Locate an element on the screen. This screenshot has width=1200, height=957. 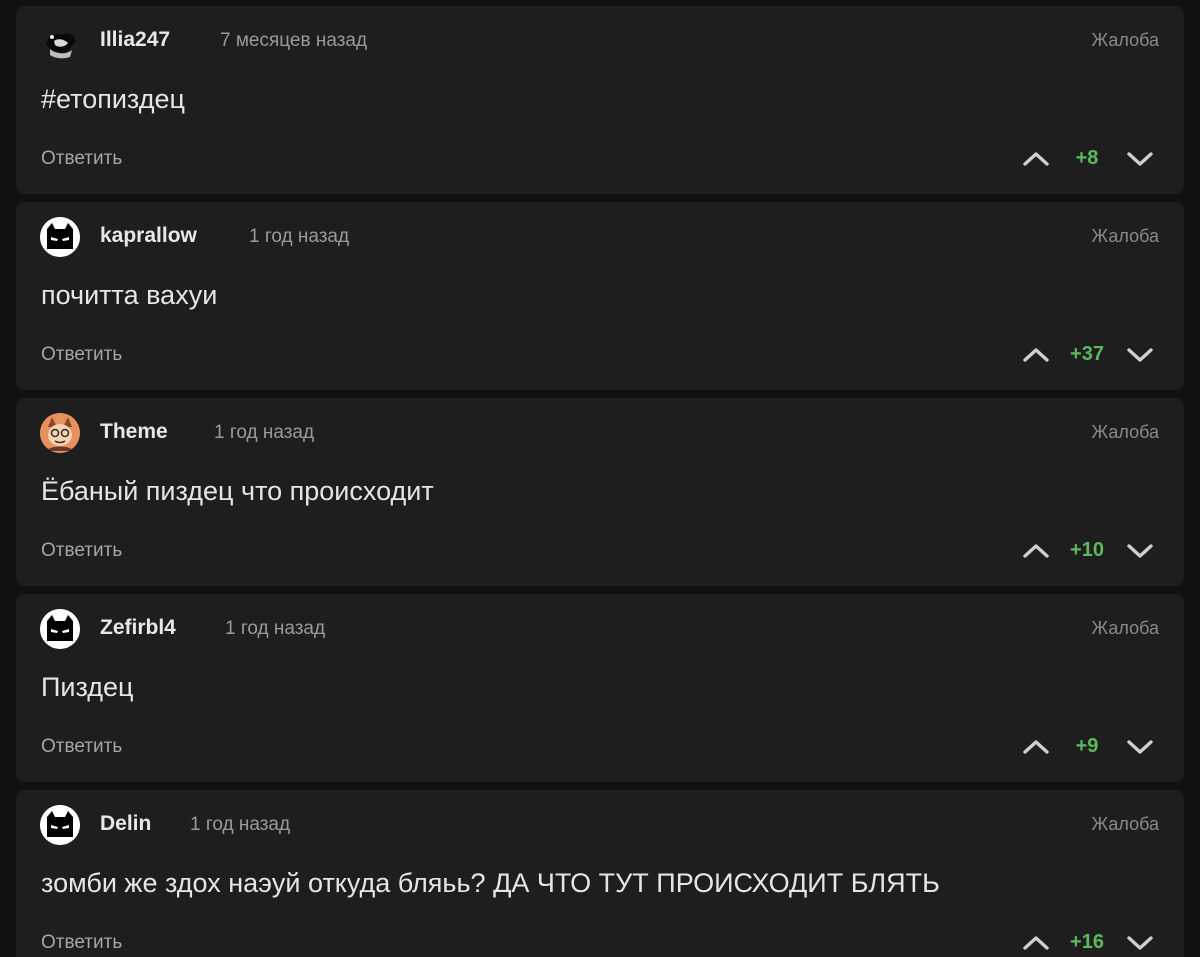
comment-username: Illia247 is located at coordinates (135, 40).